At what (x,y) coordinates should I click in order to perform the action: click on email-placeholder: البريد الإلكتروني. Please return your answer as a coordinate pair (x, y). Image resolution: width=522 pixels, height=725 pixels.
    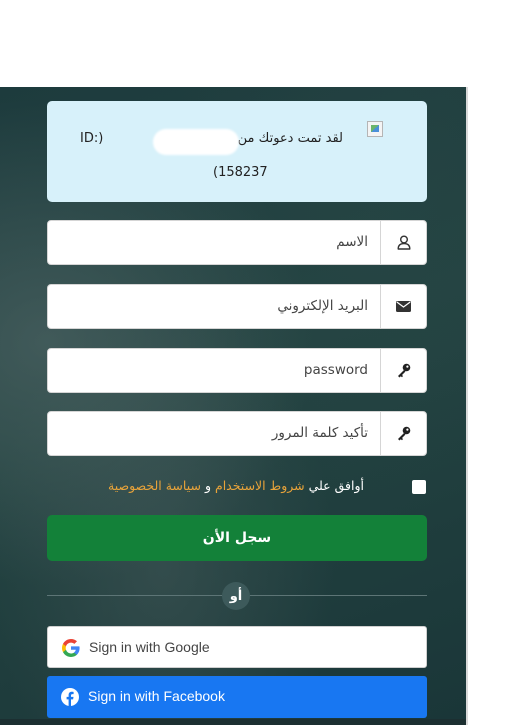
    Looking at the image, I should click on (322, 306).